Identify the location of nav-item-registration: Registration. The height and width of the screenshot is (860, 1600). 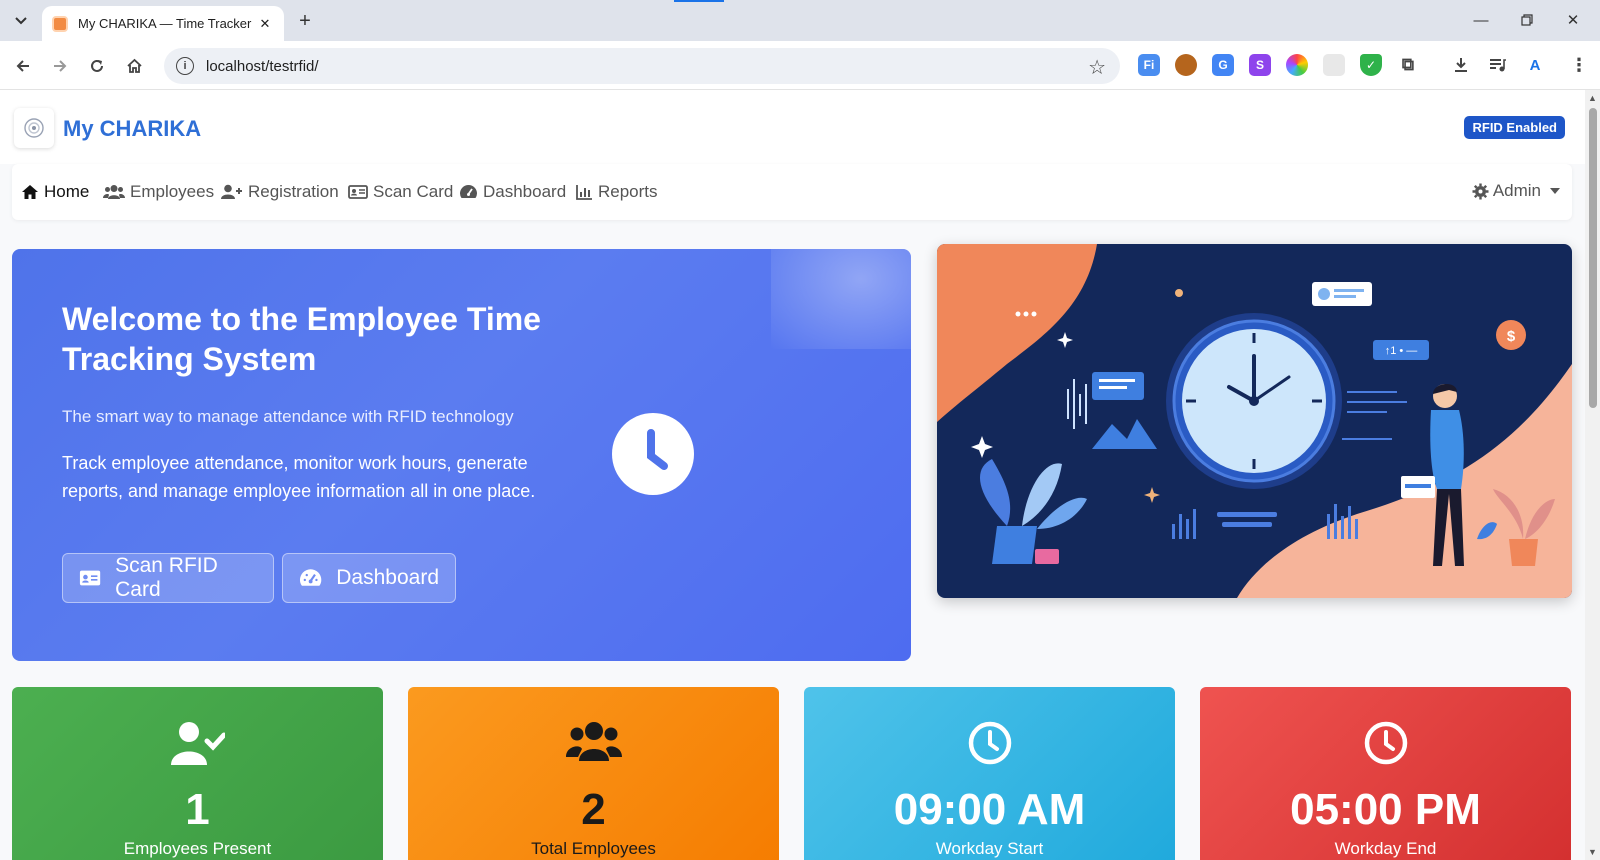
(280, 192).